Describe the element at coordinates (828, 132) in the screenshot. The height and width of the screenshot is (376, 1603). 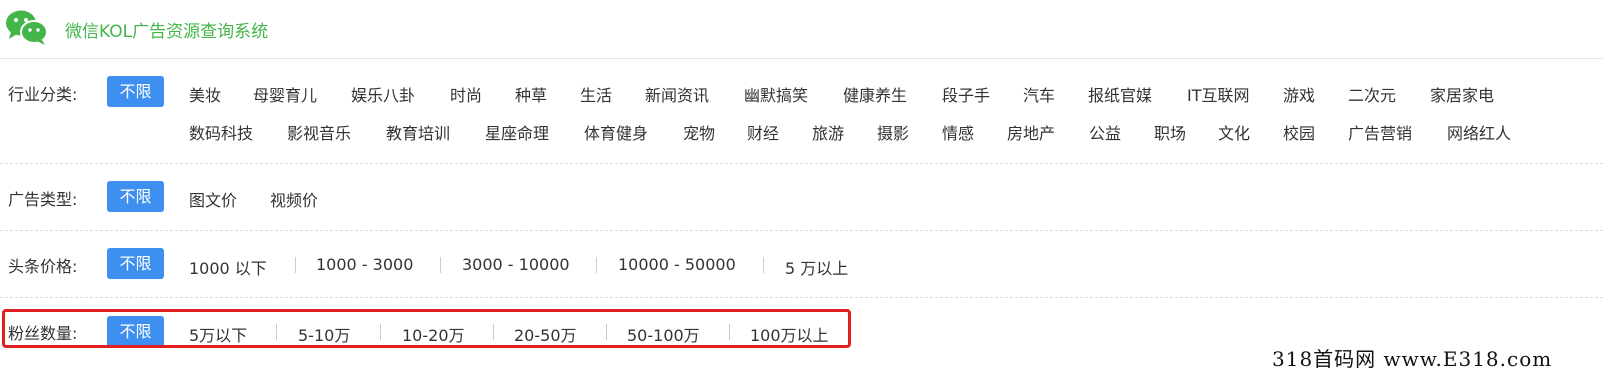
I see `industry-option: 旅游` at that location.